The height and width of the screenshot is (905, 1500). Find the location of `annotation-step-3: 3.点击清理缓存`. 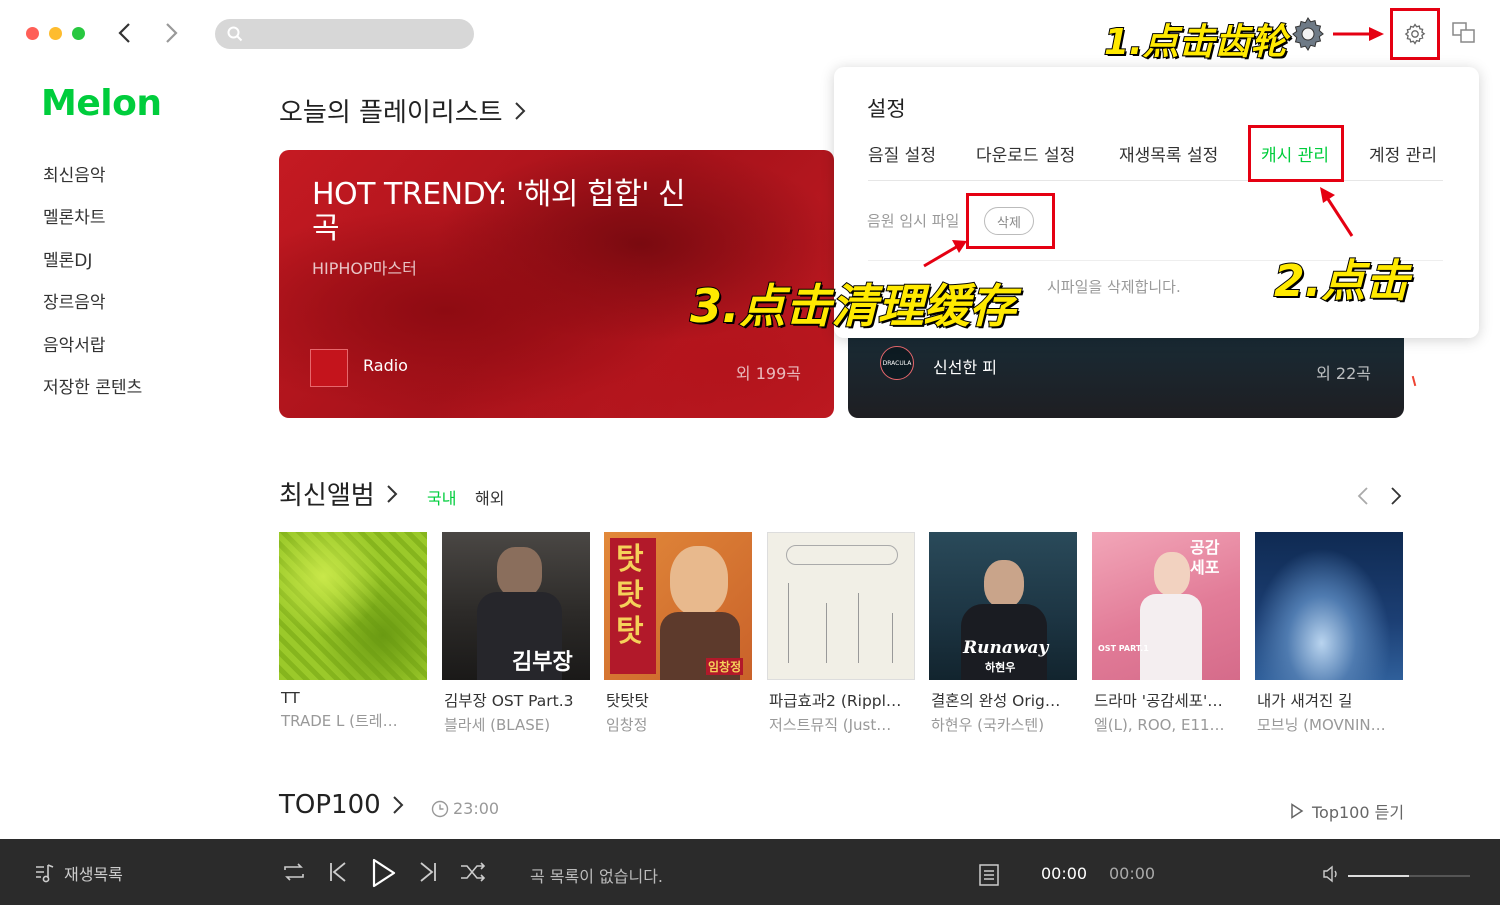

annotation-step-3: 3.点击清理缓存 is located at coordinates (852, 306).